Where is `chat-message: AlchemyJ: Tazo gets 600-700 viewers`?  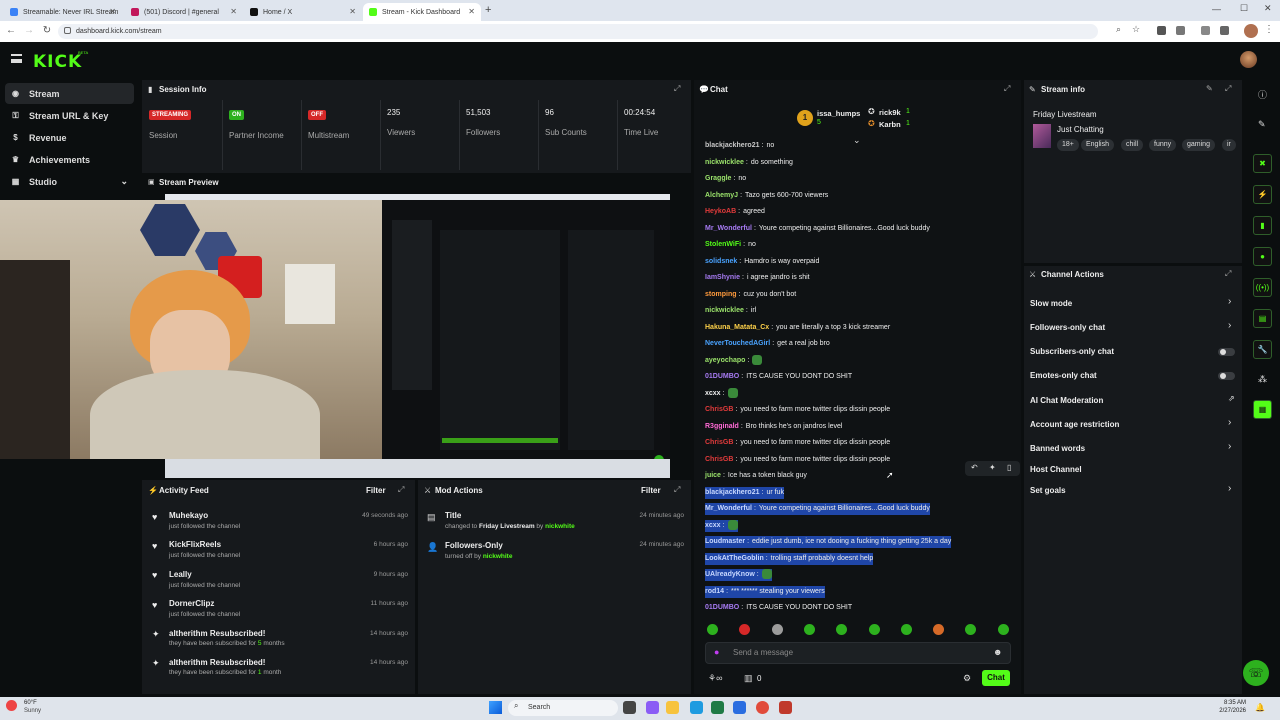 chat-message: AlchemyJ: Tazo gets 600-700 viewers is located at coordinates (766, 196).